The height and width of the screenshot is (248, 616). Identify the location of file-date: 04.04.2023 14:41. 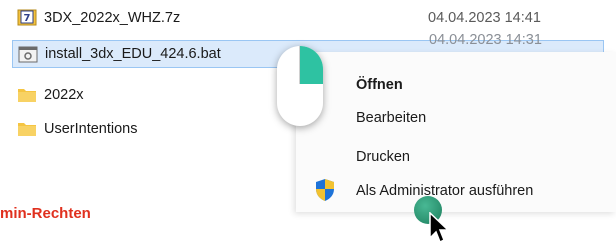
(484, 18).